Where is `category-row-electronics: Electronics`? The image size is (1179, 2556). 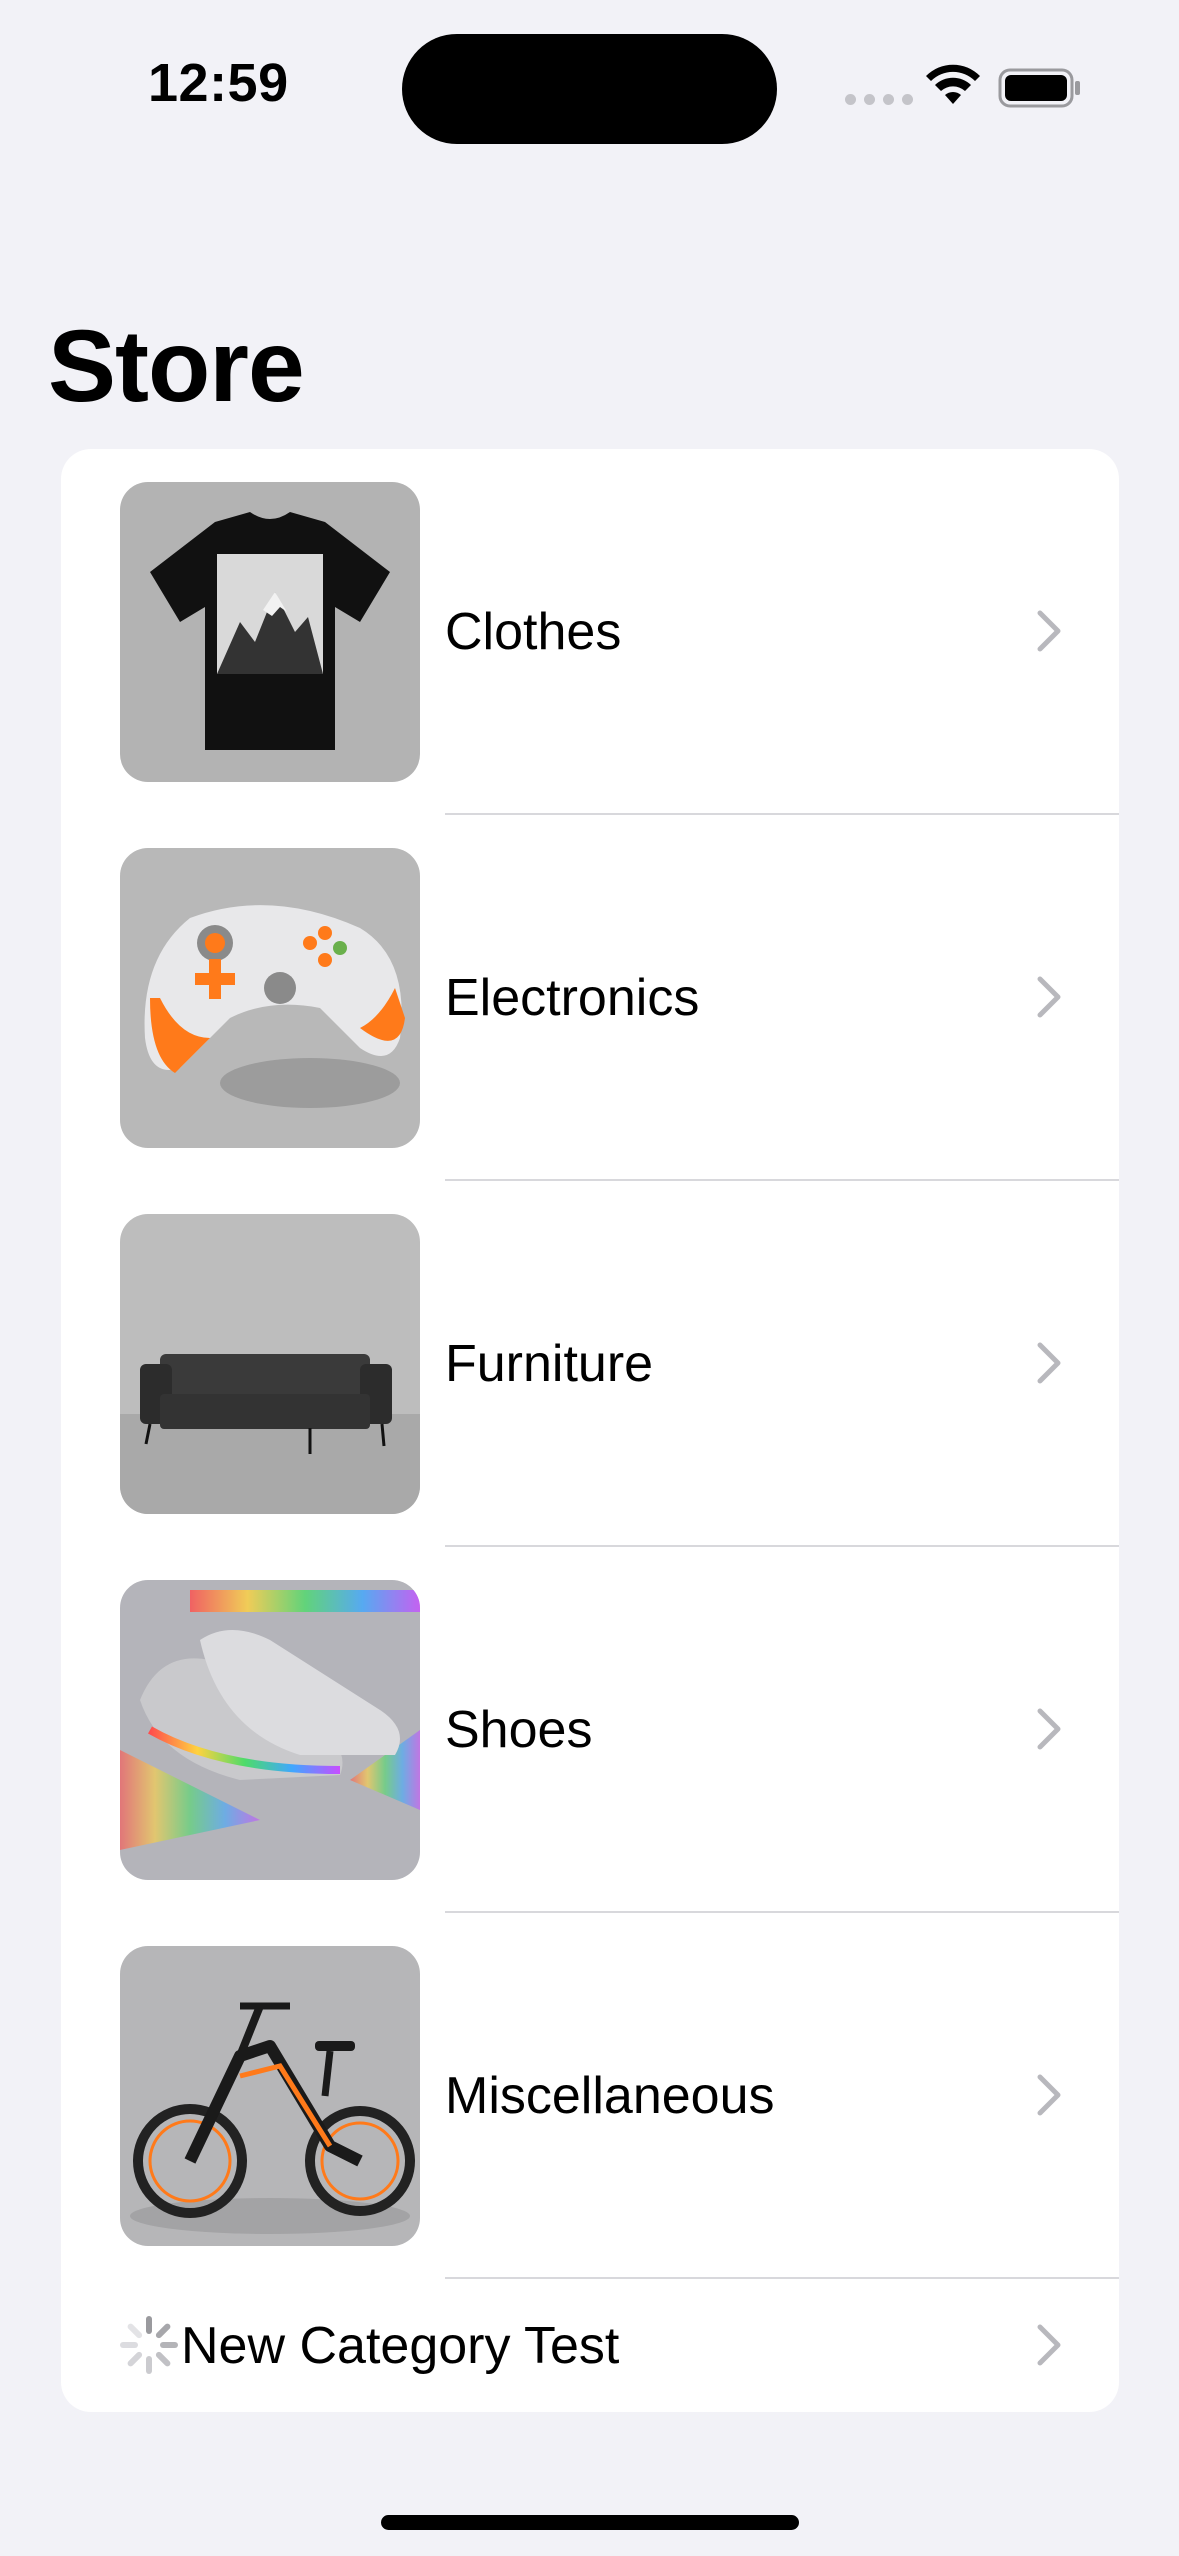 category-row-electronics: Electronics is located at coordinates (590, 998).